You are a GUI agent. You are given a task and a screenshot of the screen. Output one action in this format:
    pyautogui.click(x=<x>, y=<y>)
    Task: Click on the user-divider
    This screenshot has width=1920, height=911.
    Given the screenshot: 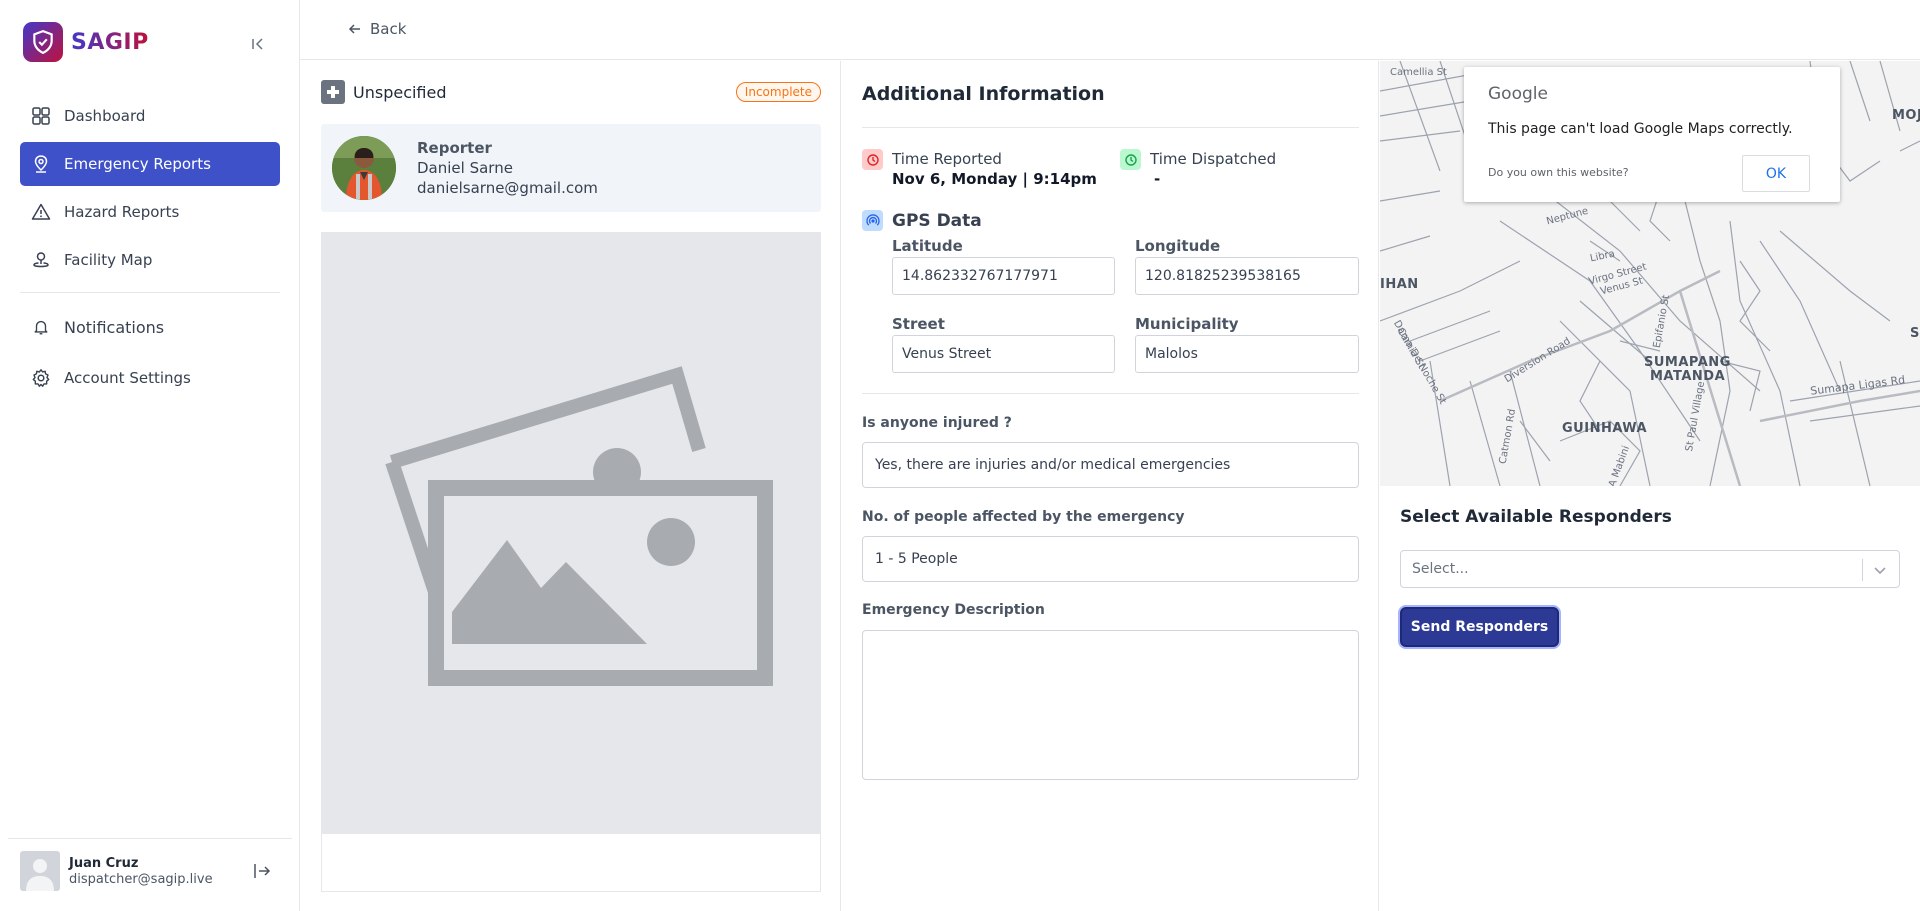 What is the action you would take?
    pyautogui.click(x=150, y=838)
    